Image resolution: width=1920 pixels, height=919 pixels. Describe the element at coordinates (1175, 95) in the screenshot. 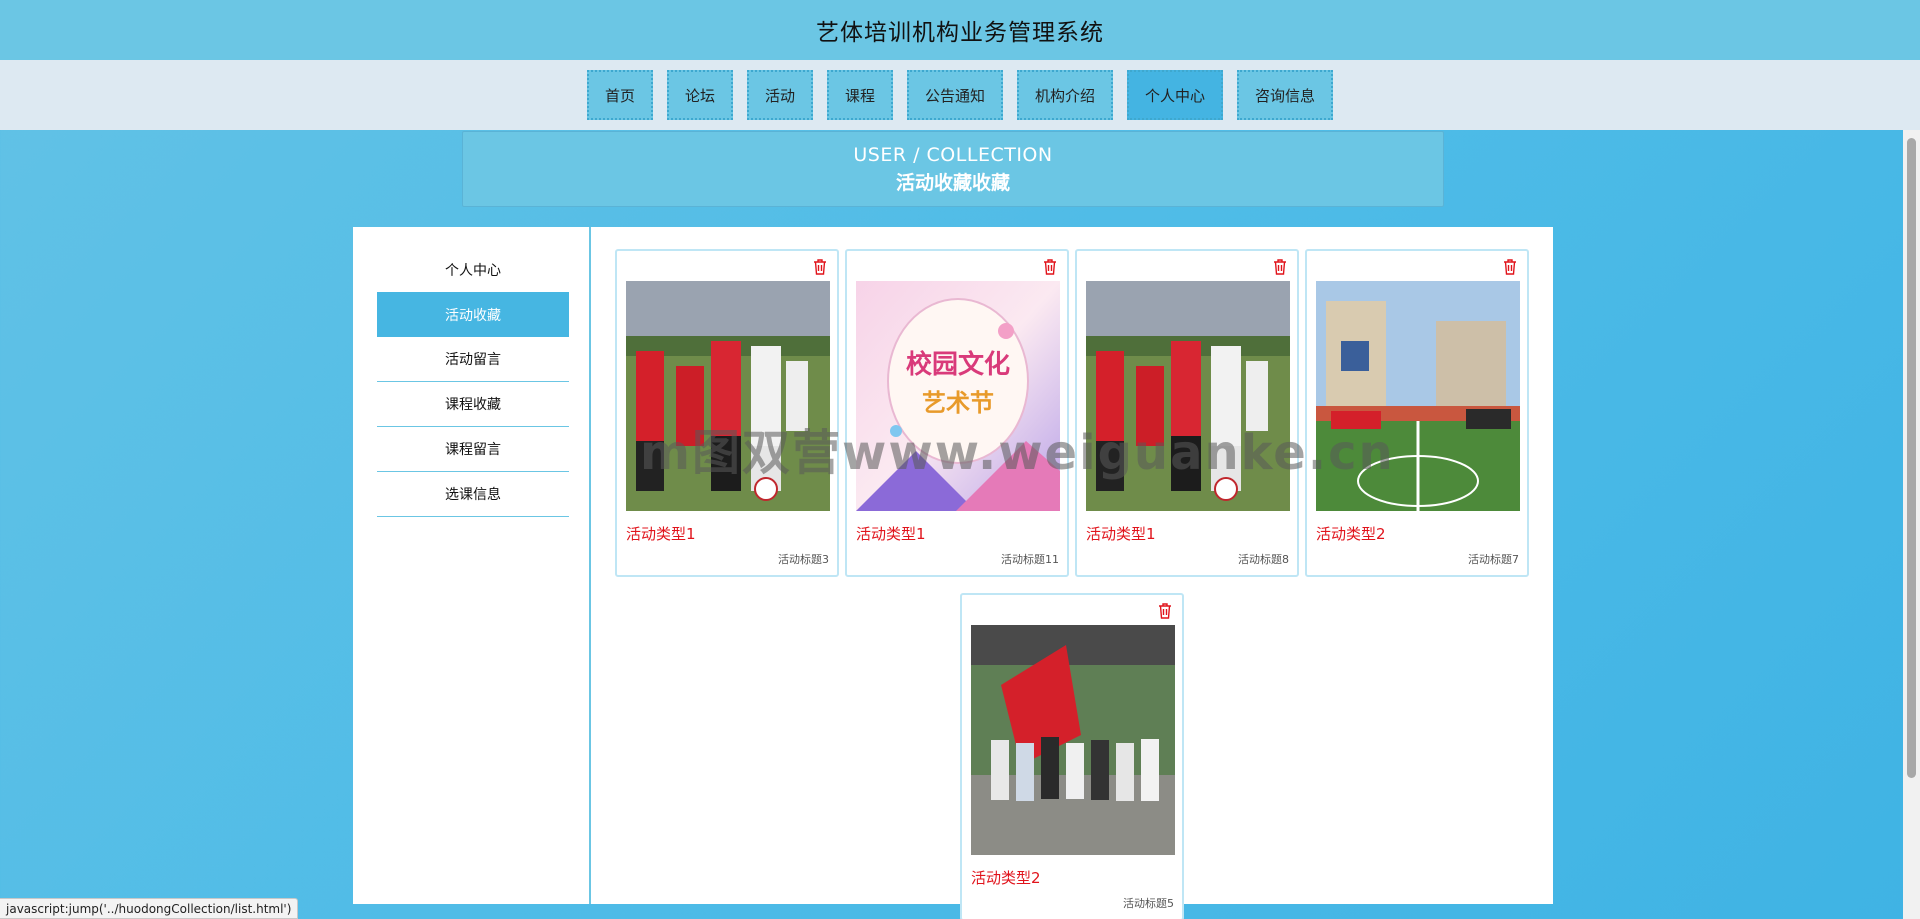

I see `nav-item-user-center: 个人中心` at that location.